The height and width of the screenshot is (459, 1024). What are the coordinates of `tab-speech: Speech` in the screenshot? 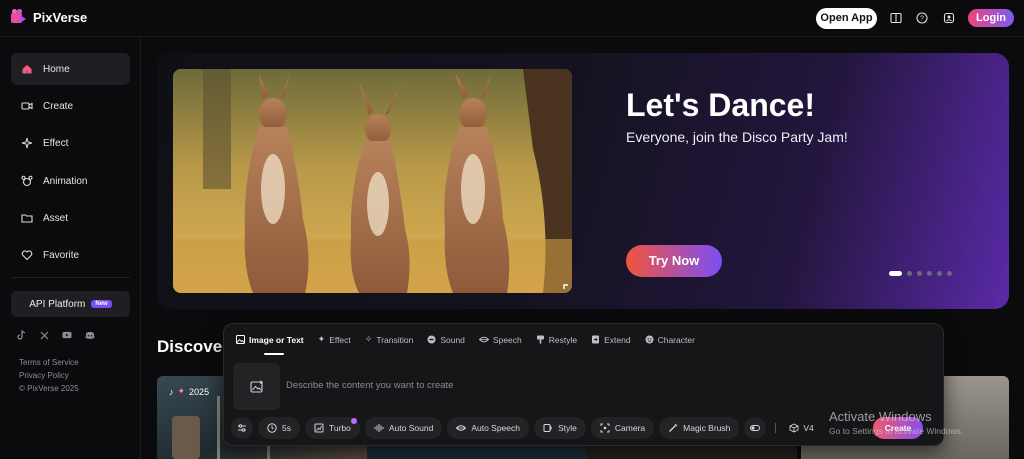 It's located at (500, 339).